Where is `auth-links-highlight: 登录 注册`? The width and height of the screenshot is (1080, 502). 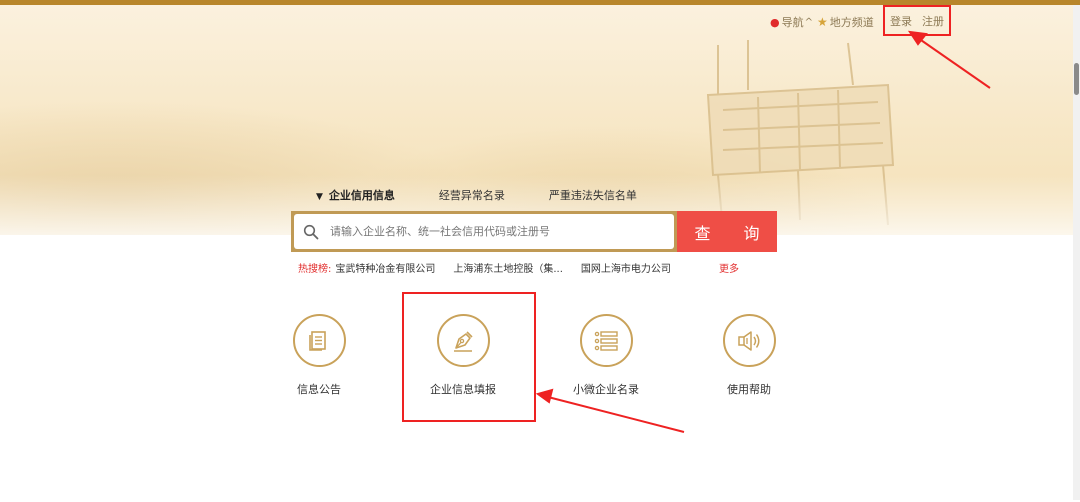
auth-links-highlight: 登录 注册 is located at coordinates (917, 20).